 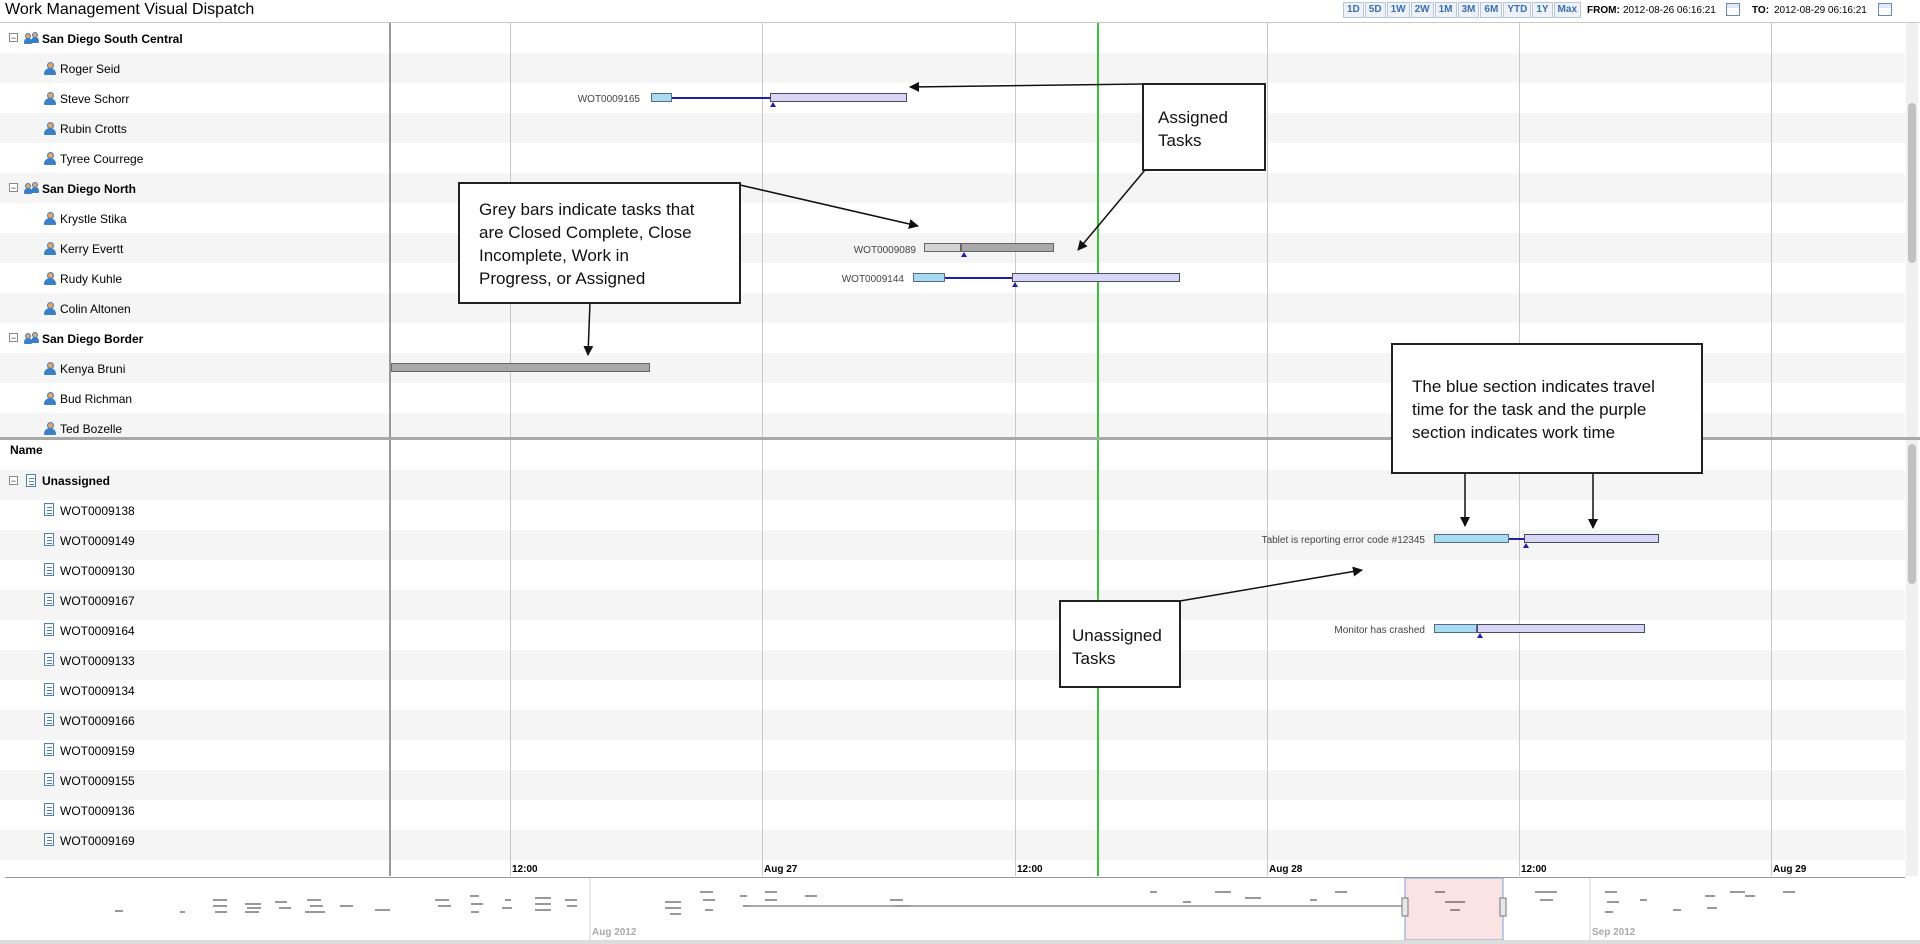 I want to click on arrow-grey-to-kenya, so click(x=588, y=328).